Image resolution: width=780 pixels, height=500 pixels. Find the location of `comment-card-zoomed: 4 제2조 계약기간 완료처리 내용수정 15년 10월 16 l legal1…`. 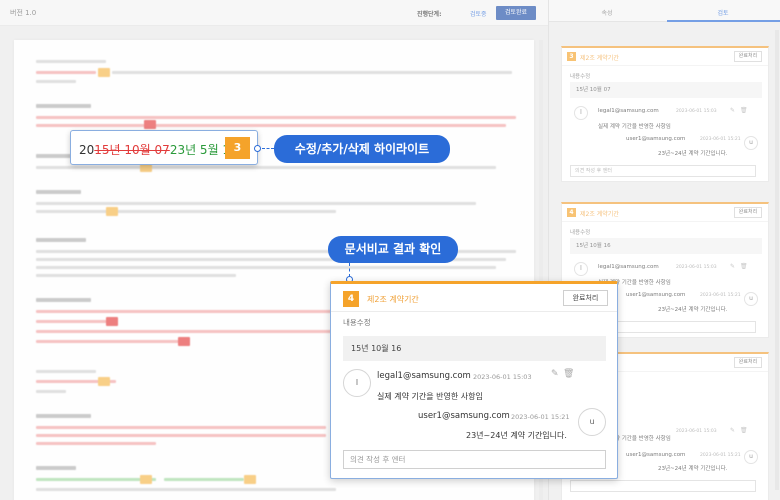

comment-card-zoomed: 4 제2조 계약기간 완료처리 내용수정 15년 10월 16 l legal1… is located at coordinates (474, 380).